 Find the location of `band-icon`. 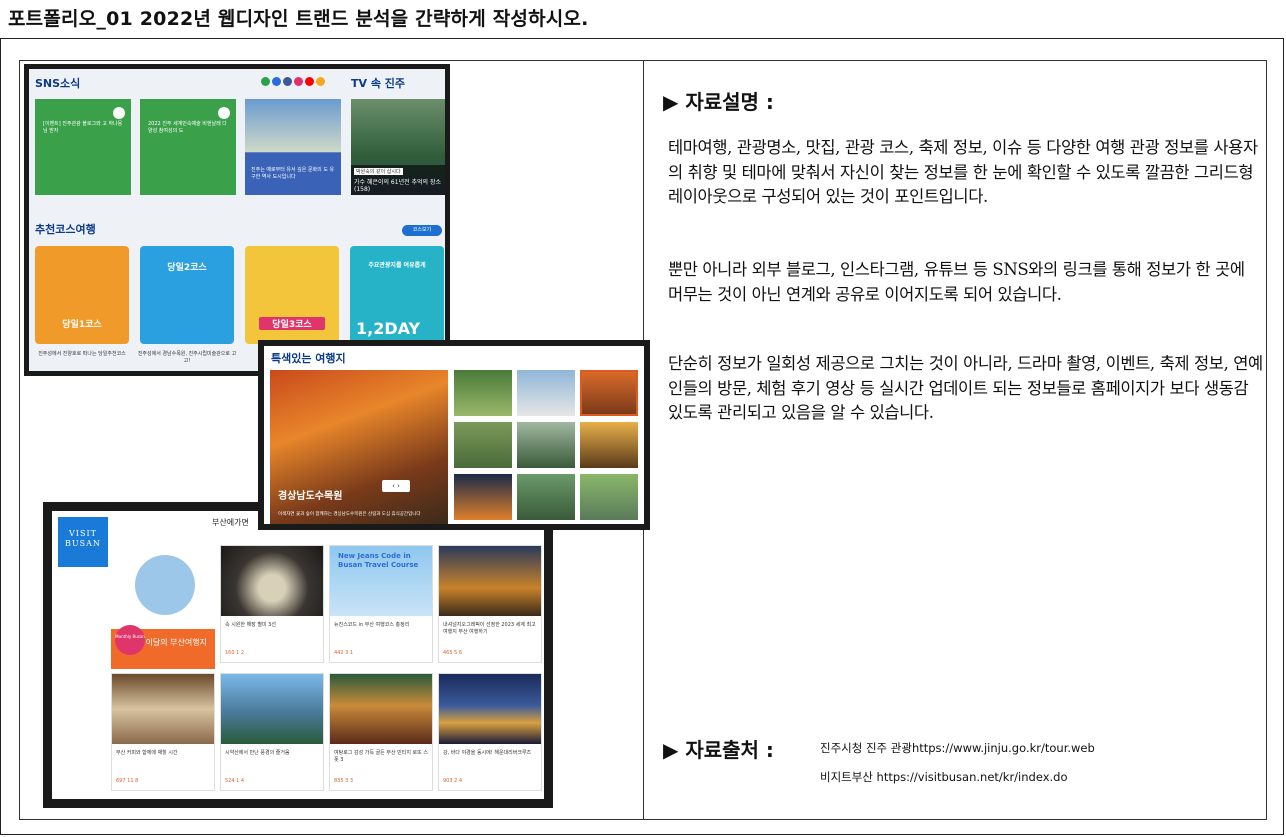

band-icon is located at coordinates (276, 81).